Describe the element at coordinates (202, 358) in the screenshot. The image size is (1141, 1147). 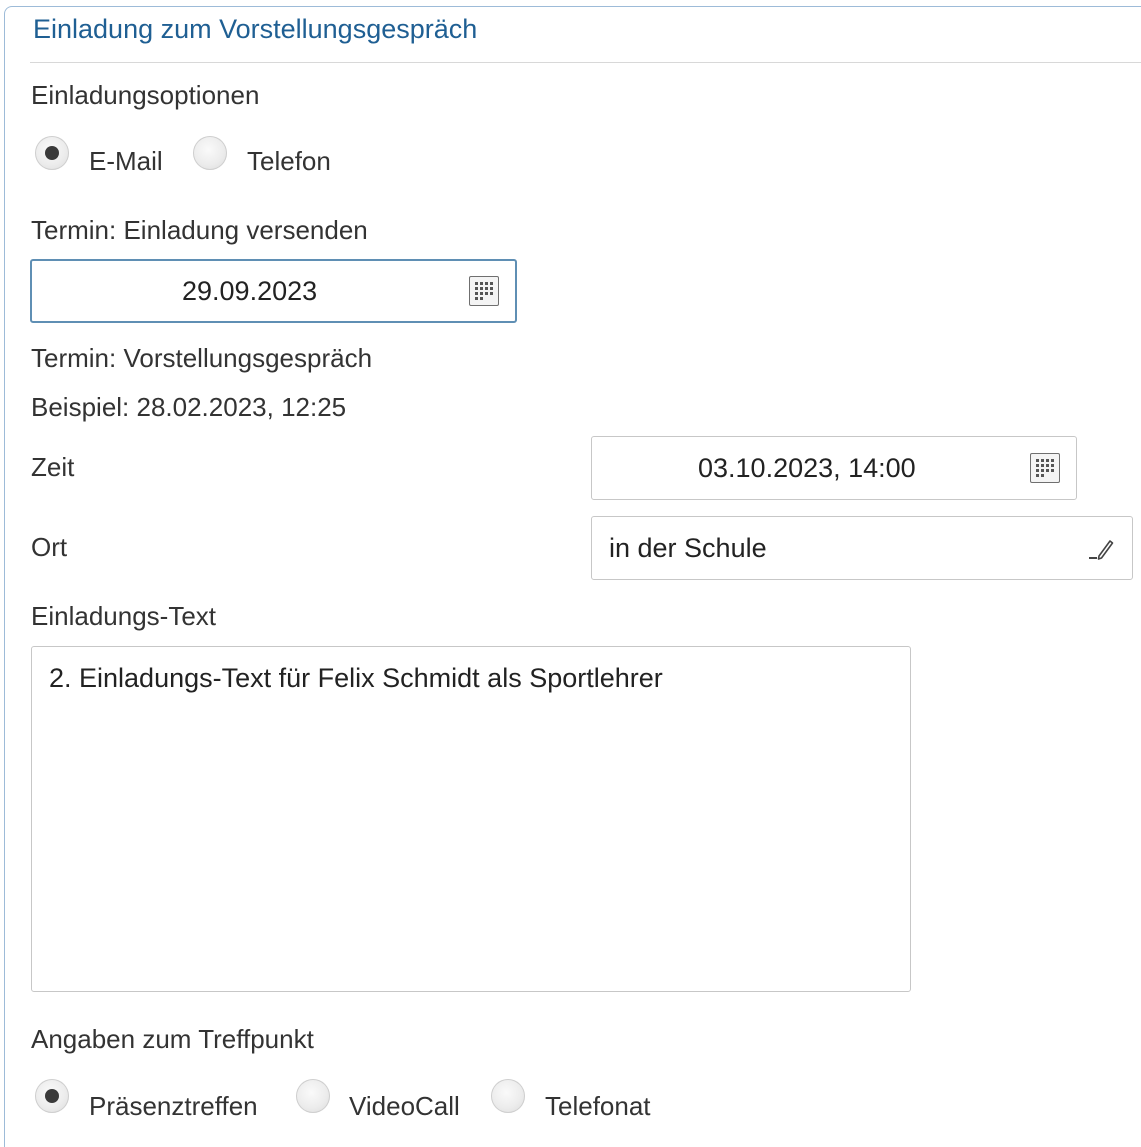
I see `interview-label: Termin: Vorstellungsgespräch` at that location.